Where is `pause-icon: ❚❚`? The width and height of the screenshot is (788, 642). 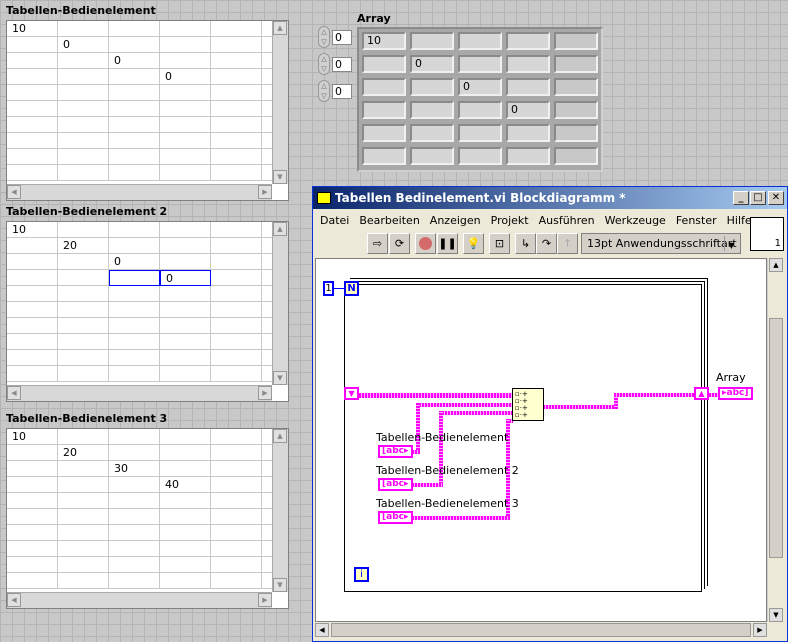 pause-icon: ❚❚ is located at coordinates (447, 243).